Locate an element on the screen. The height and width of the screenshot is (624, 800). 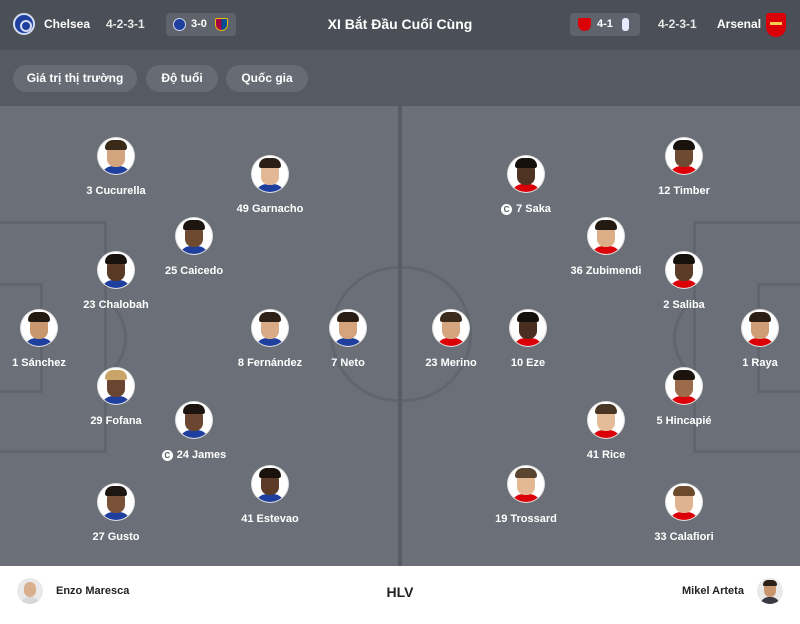
player-label: 27 Gusto is located at coordinates (116, 537).